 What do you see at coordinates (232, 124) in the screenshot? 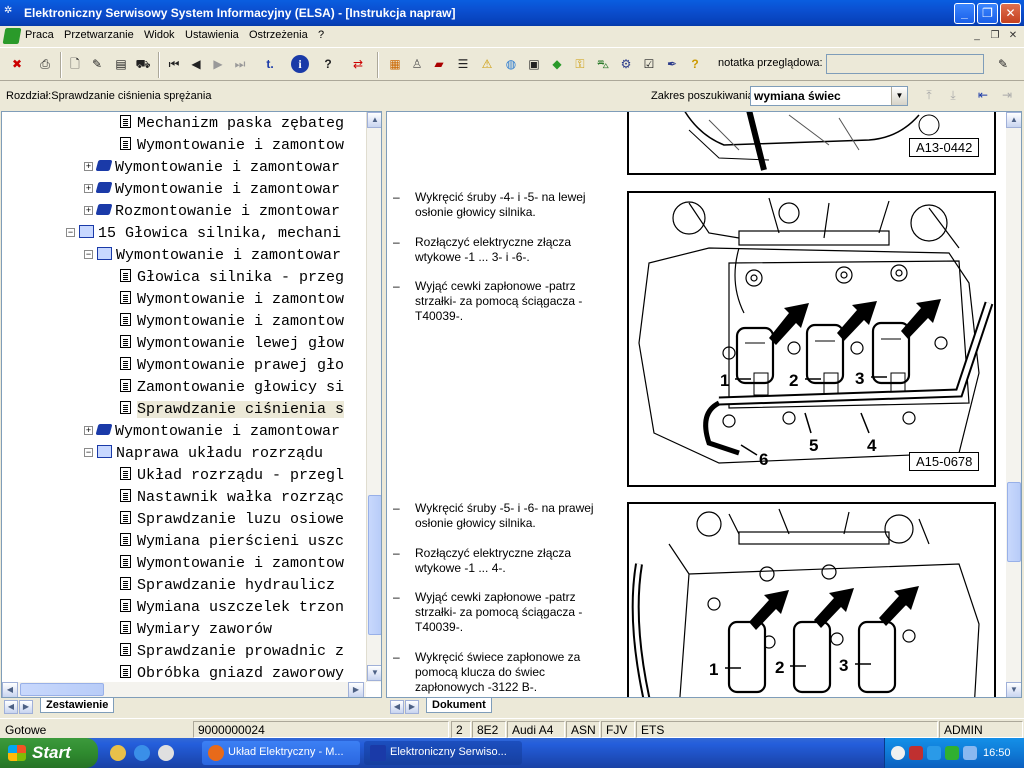
I see `tree-item: Mechanizm paska zębateg` at bounding box center [232, 124].